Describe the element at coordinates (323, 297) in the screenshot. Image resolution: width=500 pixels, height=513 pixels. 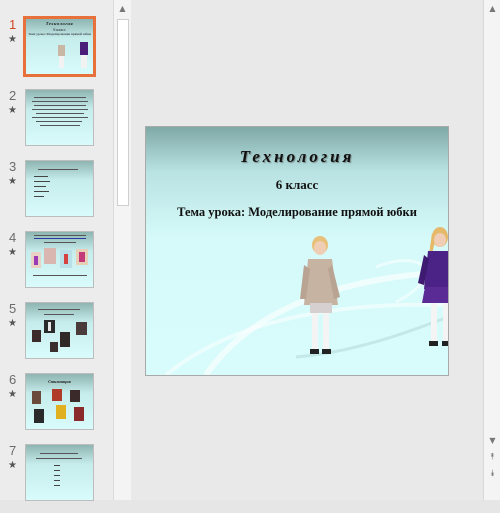
I see `girl-in-beige-coat-image` at that location.